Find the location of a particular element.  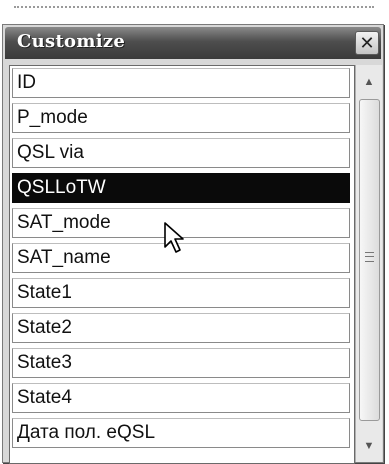

list-item: ID is located at coordinates (181, 83).